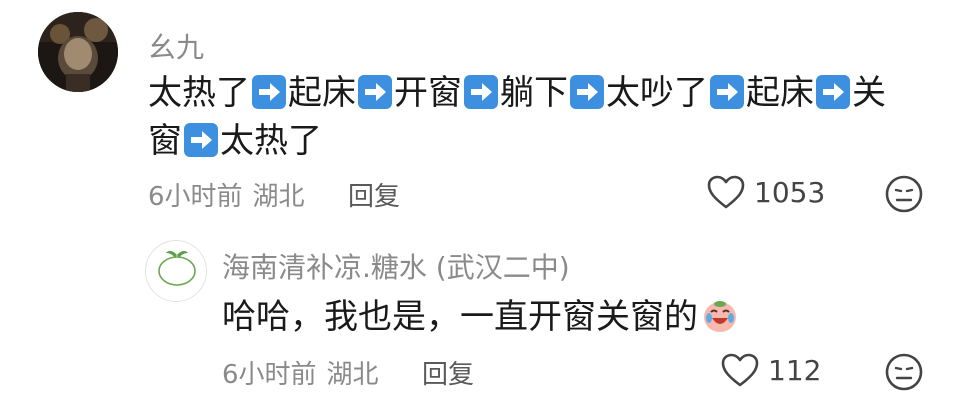 Image resolution: width=960 pixels, height=412 pixels. I want to click on text-segment: 窗, so click(165, 141).